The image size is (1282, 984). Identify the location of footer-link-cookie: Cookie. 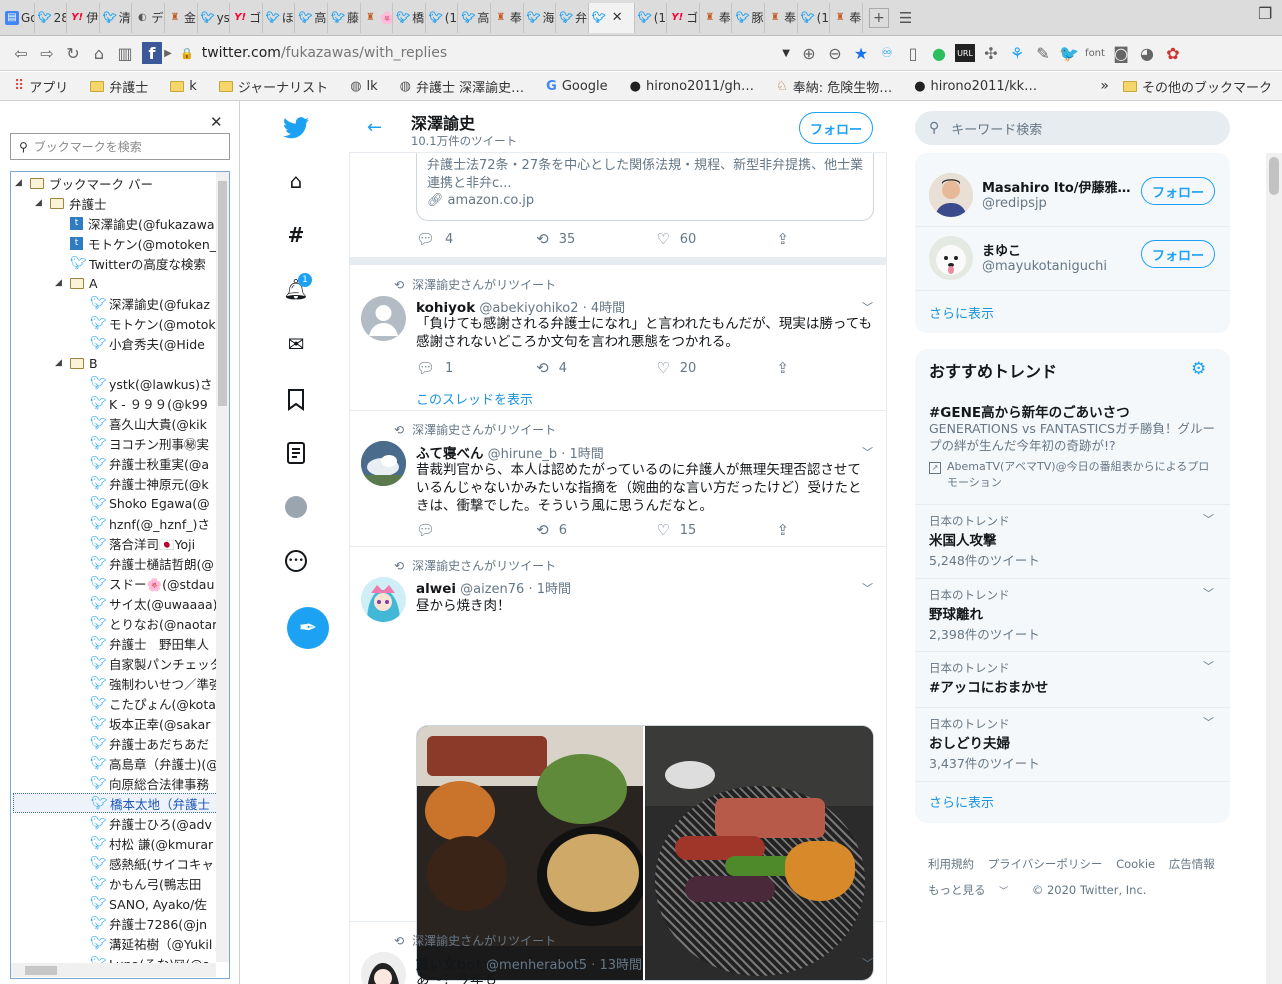
(1135, 864).